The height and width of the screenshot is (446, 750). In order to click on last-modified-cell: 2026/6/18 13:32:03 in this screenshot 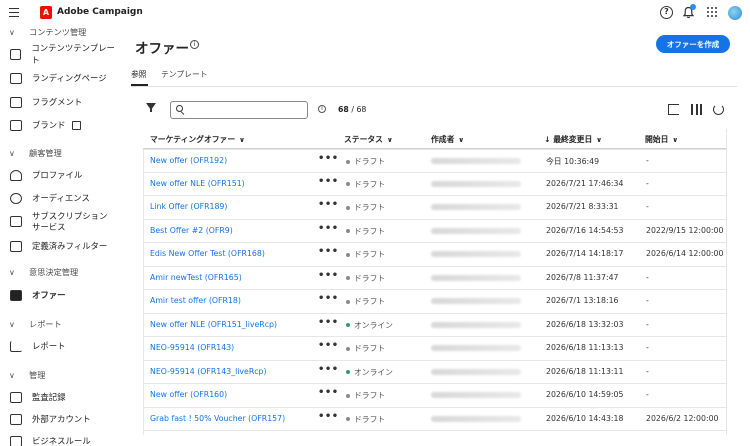, I will do `click(585, 324)`.